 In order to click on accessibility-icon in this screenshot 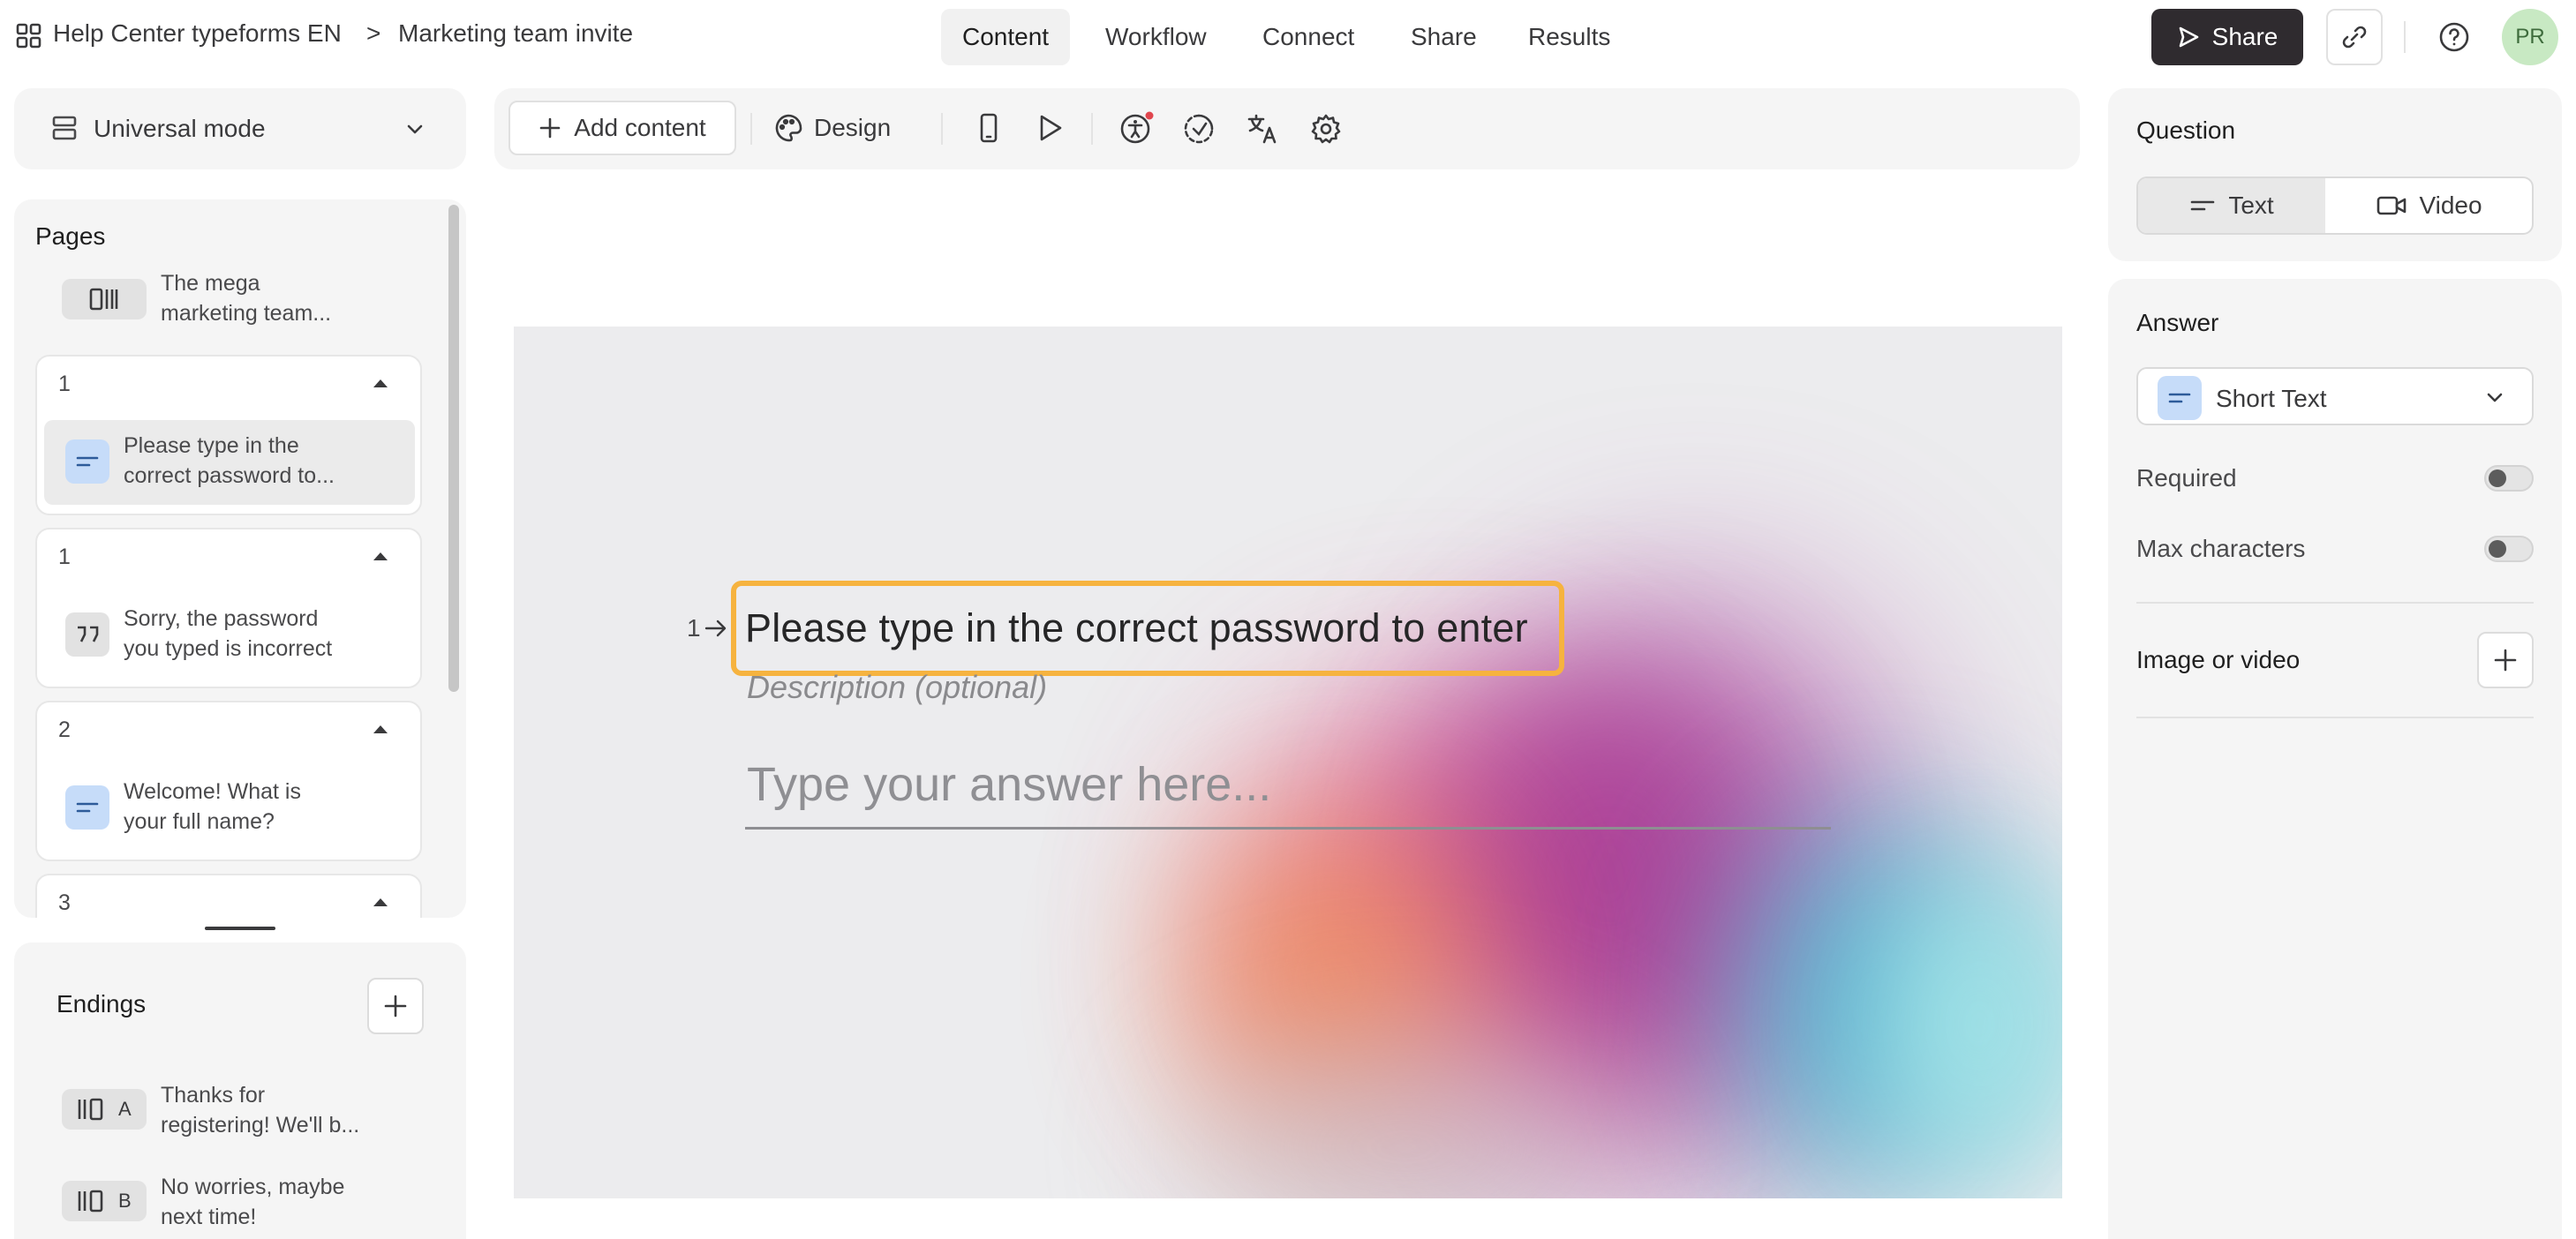, I will do `click(1137, 128)`.